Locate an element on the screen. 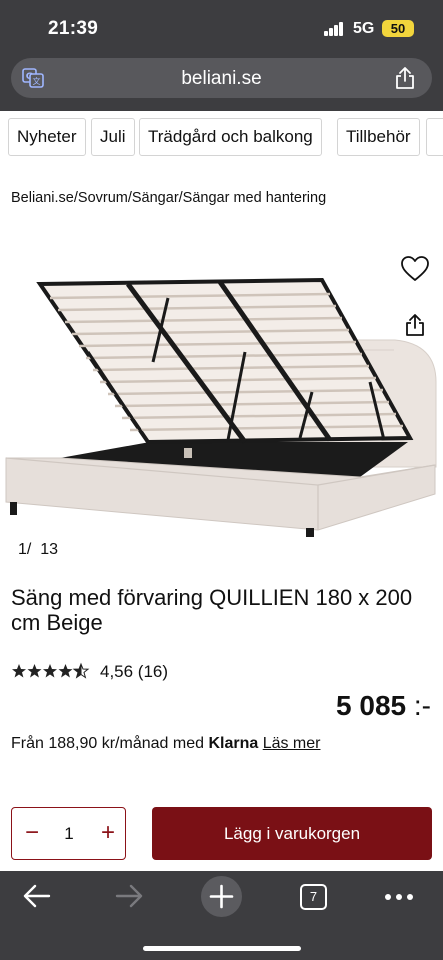 The image size is (443, 960). battery-icon: 50 is located at coordinates (398, 28).